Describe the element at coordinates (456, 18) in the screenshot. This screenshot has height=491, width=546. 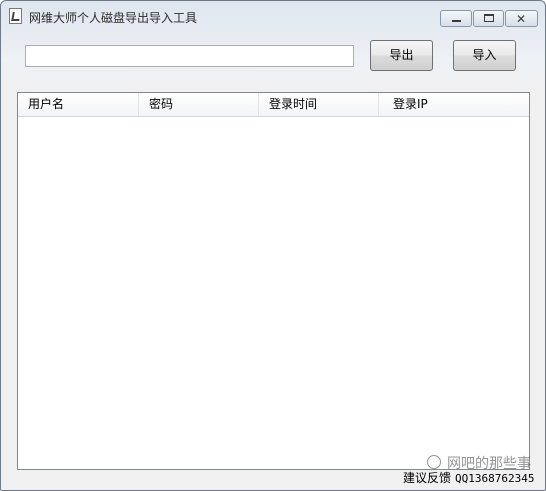
I see `minimize-button` at that location.